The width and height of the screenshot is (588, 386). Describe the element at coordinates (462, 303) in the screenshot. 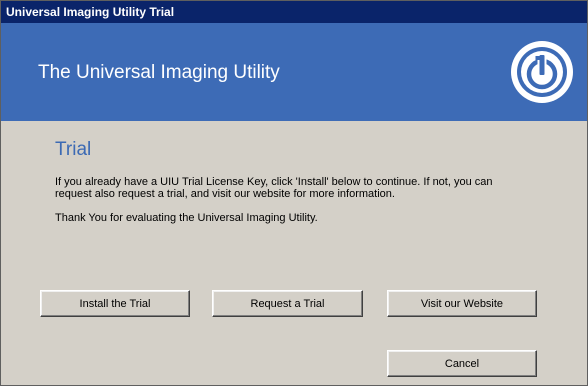

I see `visit-website-button: Visit our Website` at that location.